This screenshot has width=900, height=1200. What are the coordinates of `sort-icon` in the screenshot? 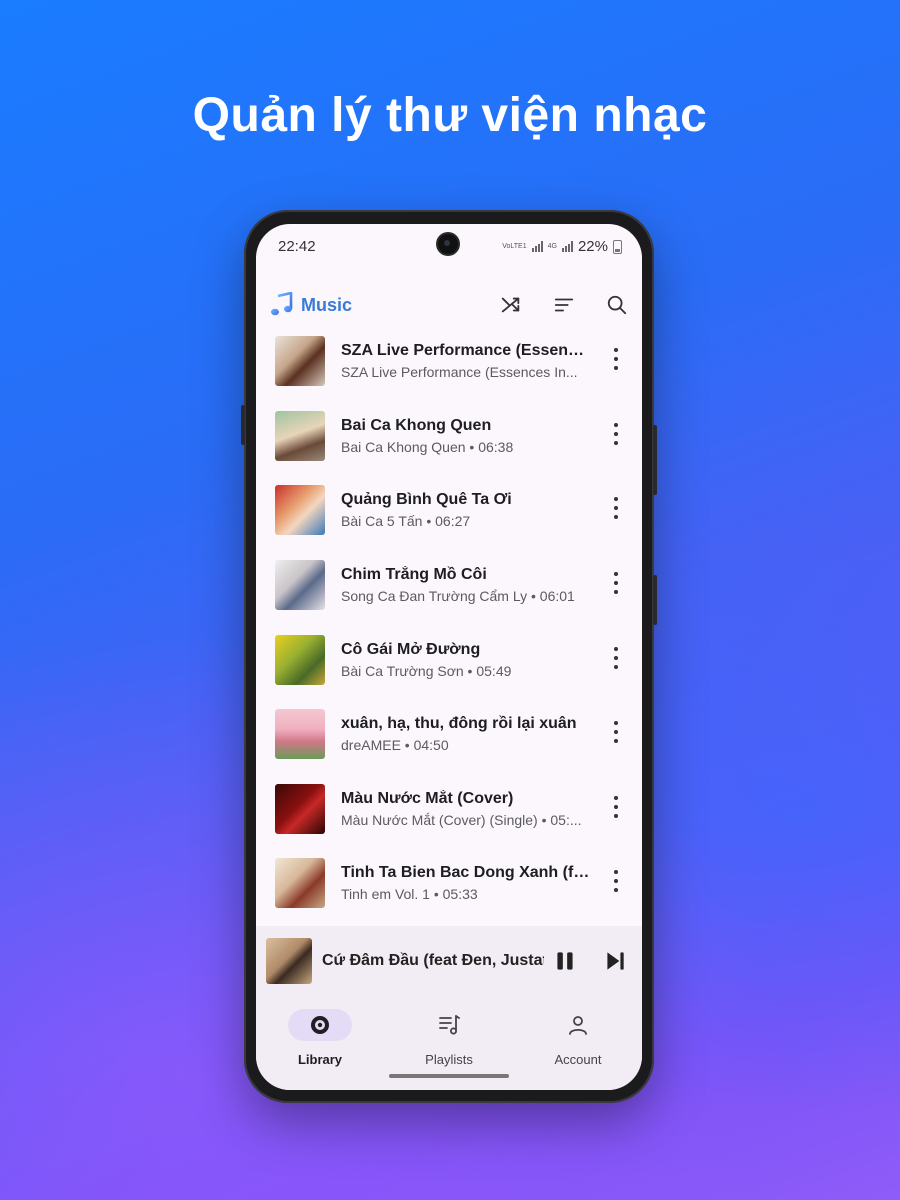 It's located at (564, 305).